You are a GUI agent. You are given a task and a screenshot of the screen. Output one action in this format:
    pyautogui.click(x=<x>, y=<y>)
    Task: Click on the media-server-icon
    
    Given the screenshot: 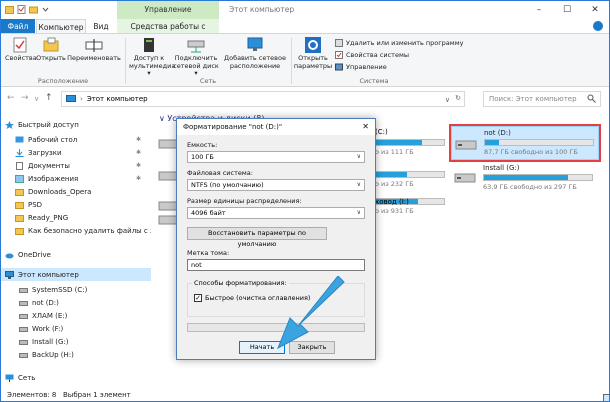 What is the action you would take?
    pyautogui.click(x=149, y=45)
    